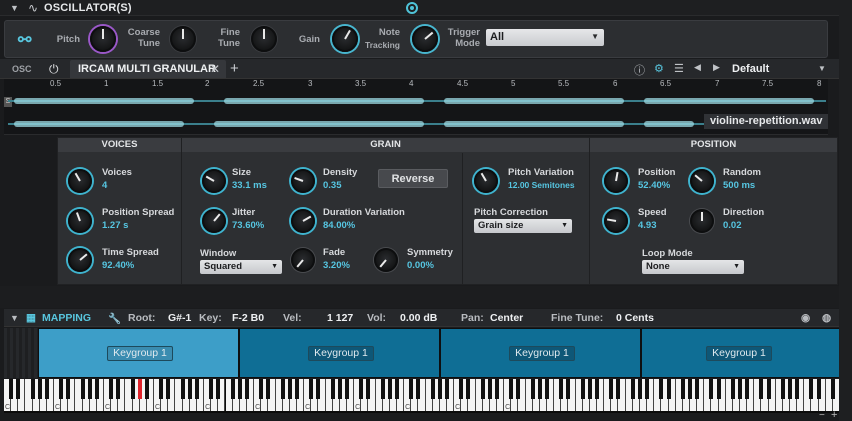 Image resolution: width=852 pixels, height=421 pixels. Describe the element at coordinates (418, 318) in the screenshot. I see `vol-value: 0.00 dB` at that location.